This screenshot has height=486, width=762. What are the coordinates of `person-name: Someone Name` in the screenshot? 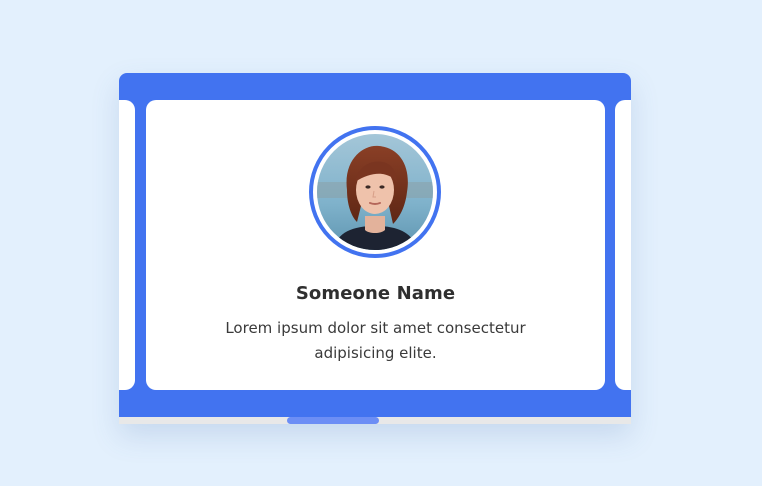 It's located at (375, 293).